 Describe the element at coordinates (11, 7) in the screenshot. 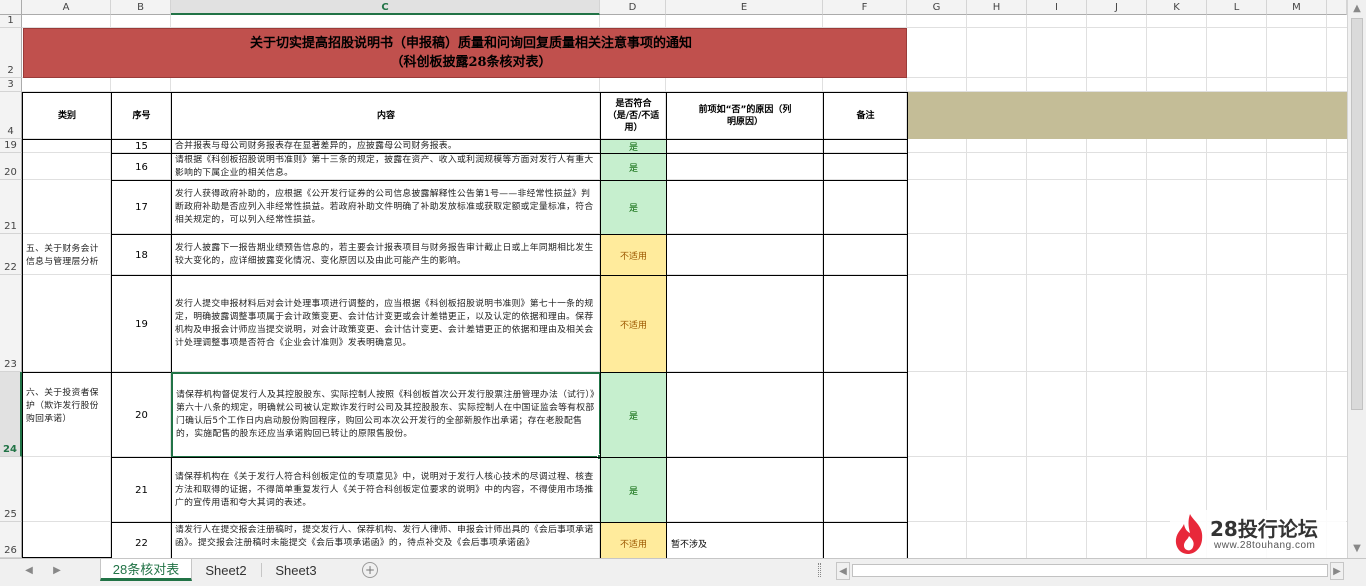

I see `select-all-corner` at that location.